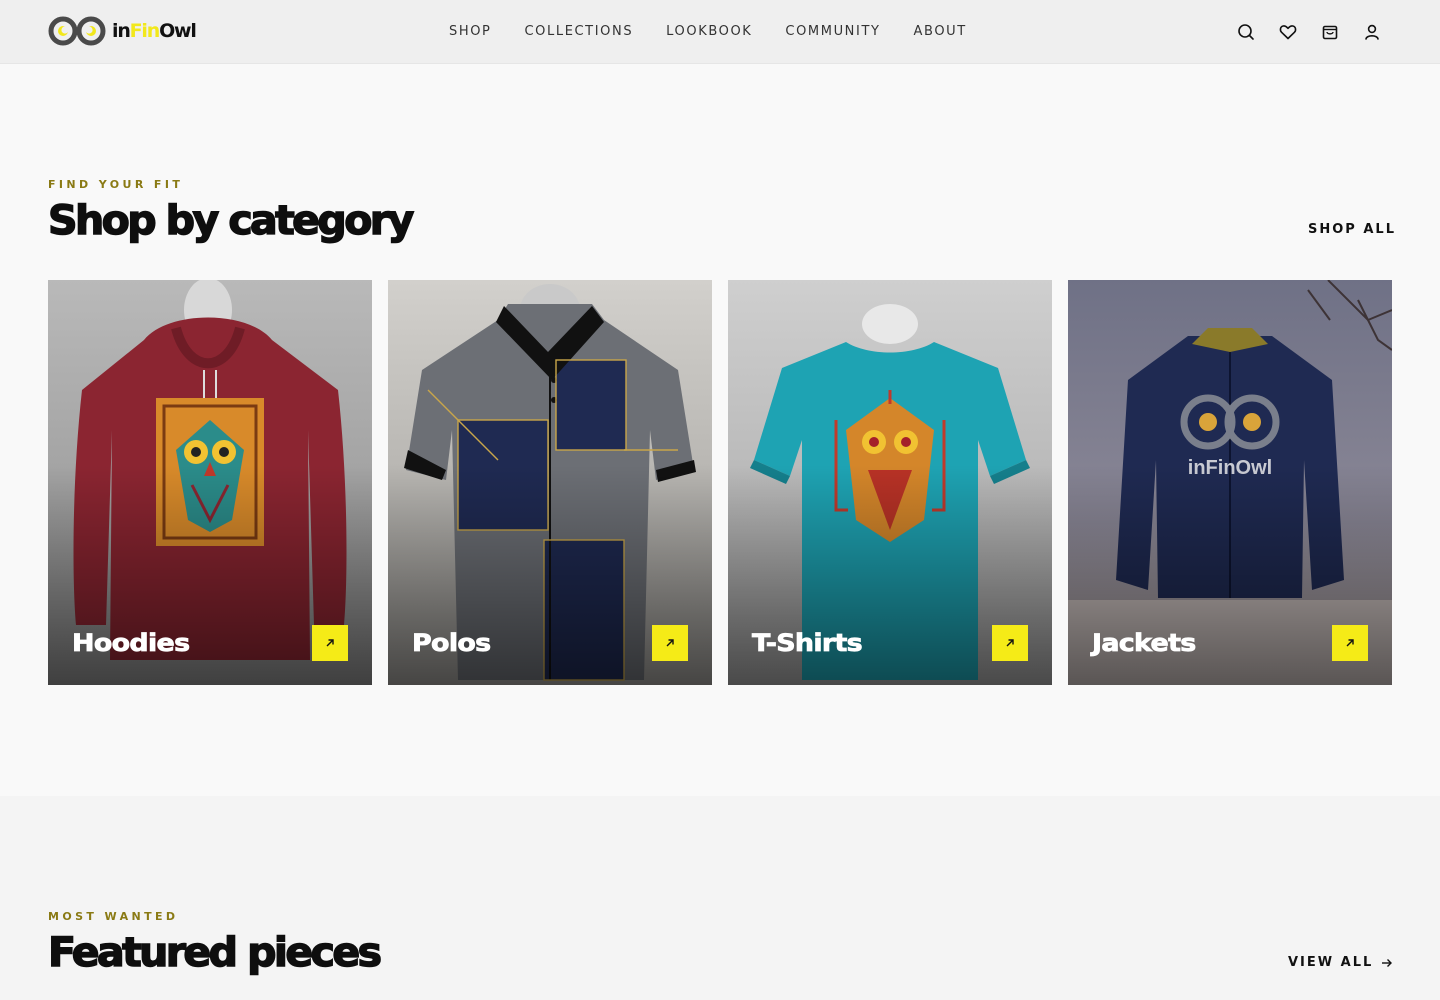  Describe the element at coordinates (709, 32) in the screenshot. I see `nav-item-lookbook: LOOKBOOK` at that location.